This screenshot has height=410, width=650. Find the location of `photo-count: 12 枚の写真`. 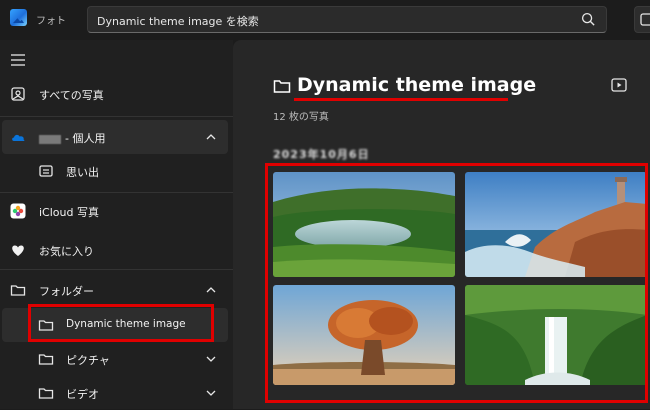

photo-count: 12 枚の写真 is located at coordinates (301, 117).